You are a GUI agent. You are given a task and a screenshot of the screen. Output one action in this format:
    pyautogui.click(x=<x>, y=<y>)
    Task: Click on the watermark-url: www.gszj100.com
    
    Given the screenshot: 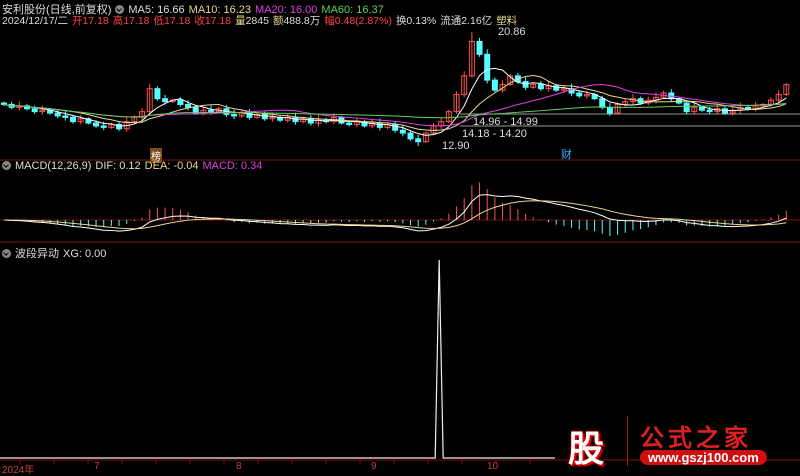 What is the action you would take?
    pyautogui.click(x=703, y=457)
    